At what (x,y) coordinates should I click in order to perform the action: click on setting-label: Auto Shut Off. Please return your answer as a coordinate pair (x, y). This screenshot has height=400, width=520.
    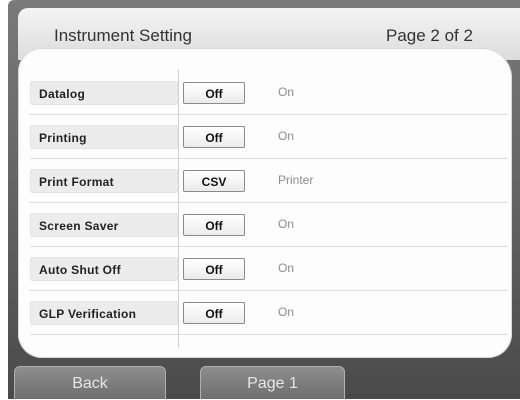
    Looking at the image, I should click on (104, 269).